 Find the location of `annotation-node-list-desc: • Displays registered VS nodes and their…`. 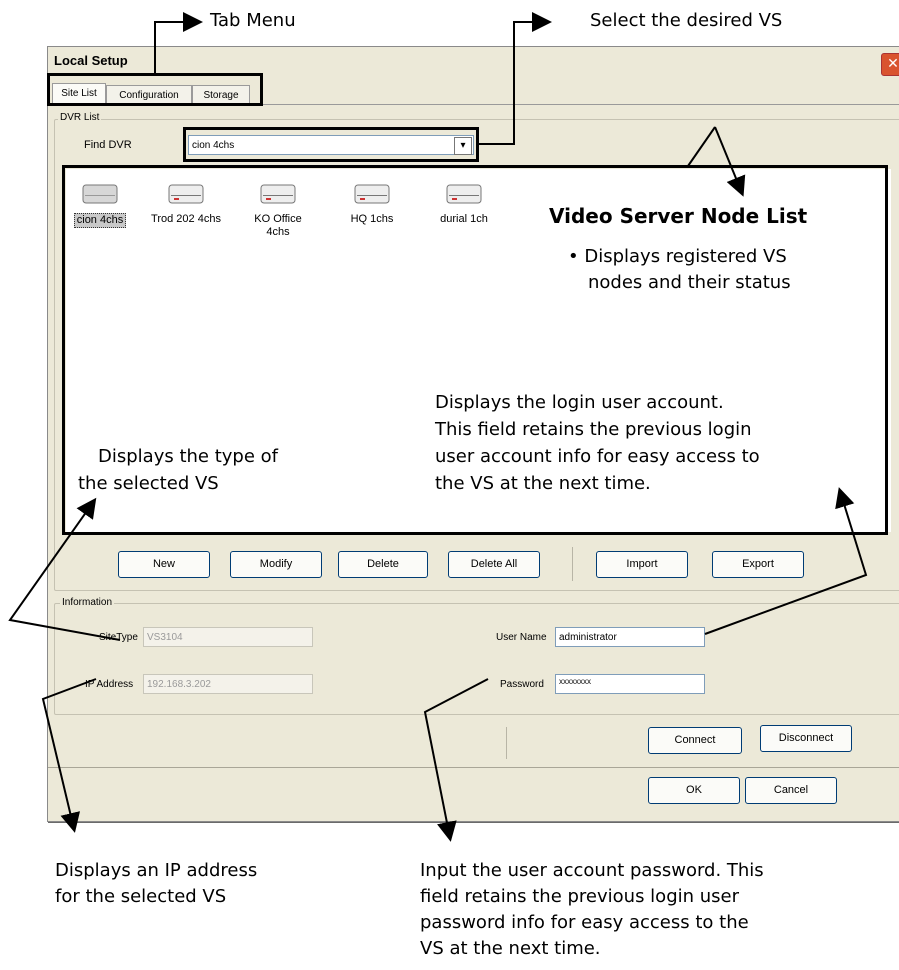

annotation-node-list-desc: • Displays registered VS nodes and their… is located at coordinates (679, 269).